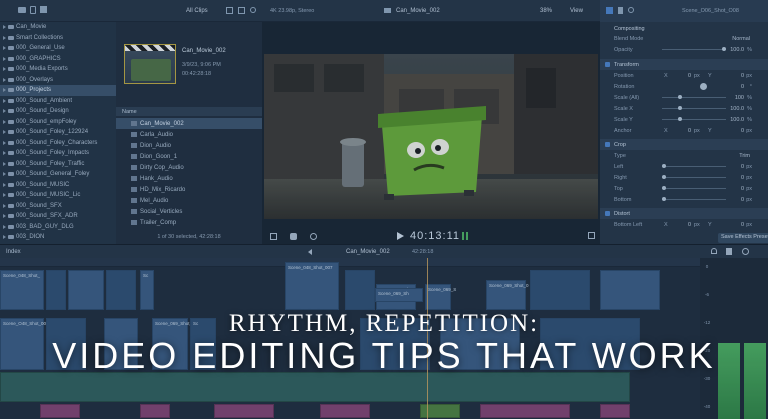  I want to click on crop-right-slider, so click(694, 177).